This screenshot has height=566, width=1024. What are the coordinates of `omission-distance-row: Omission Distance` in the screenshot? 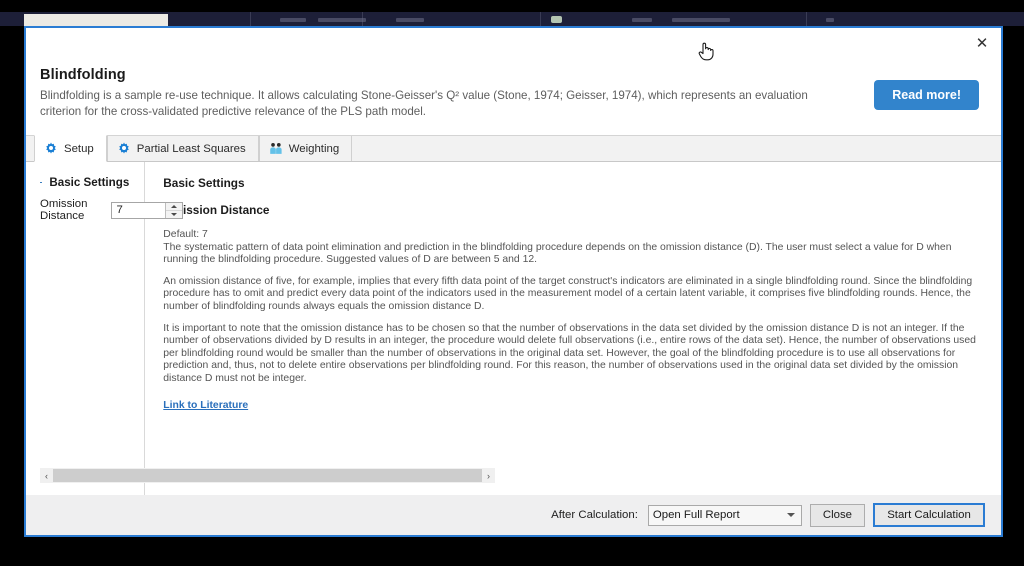 It's located at (112, 210).